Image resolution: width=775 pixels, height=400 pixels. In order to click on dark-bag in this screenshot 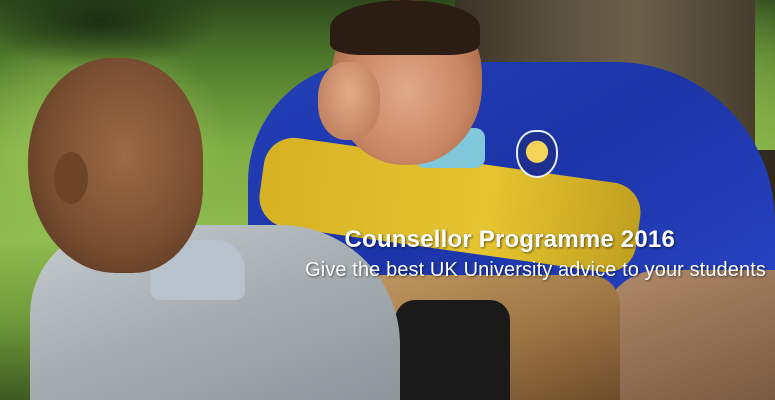, I will do `click(452, 350)`.